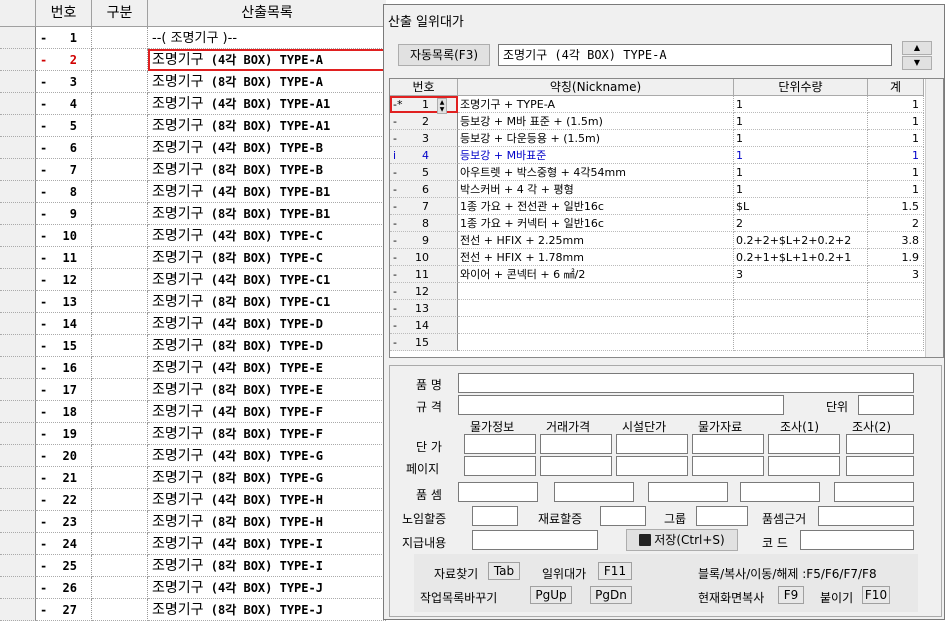 This screenshot has width=949, height=624. I want to click on grid-row-number-cell: - 12, so click(424, 291).